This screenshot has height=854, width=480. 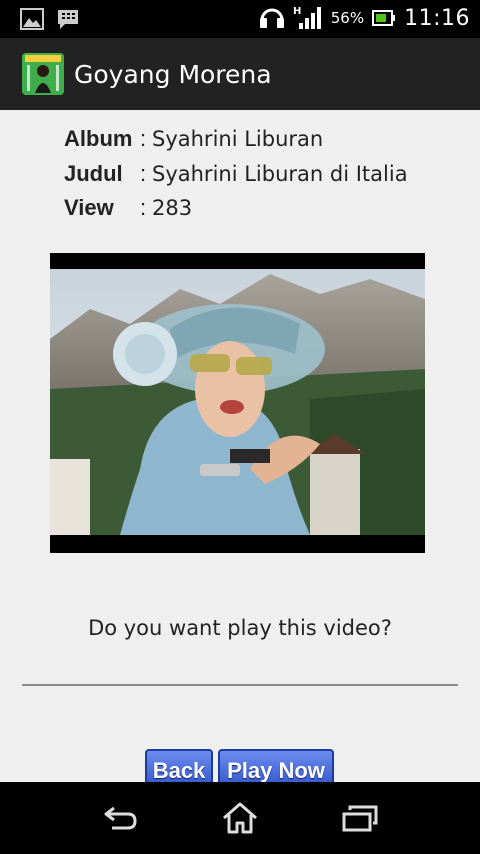 I want to click on view-row: View : 283, so click(x=236, y=208).